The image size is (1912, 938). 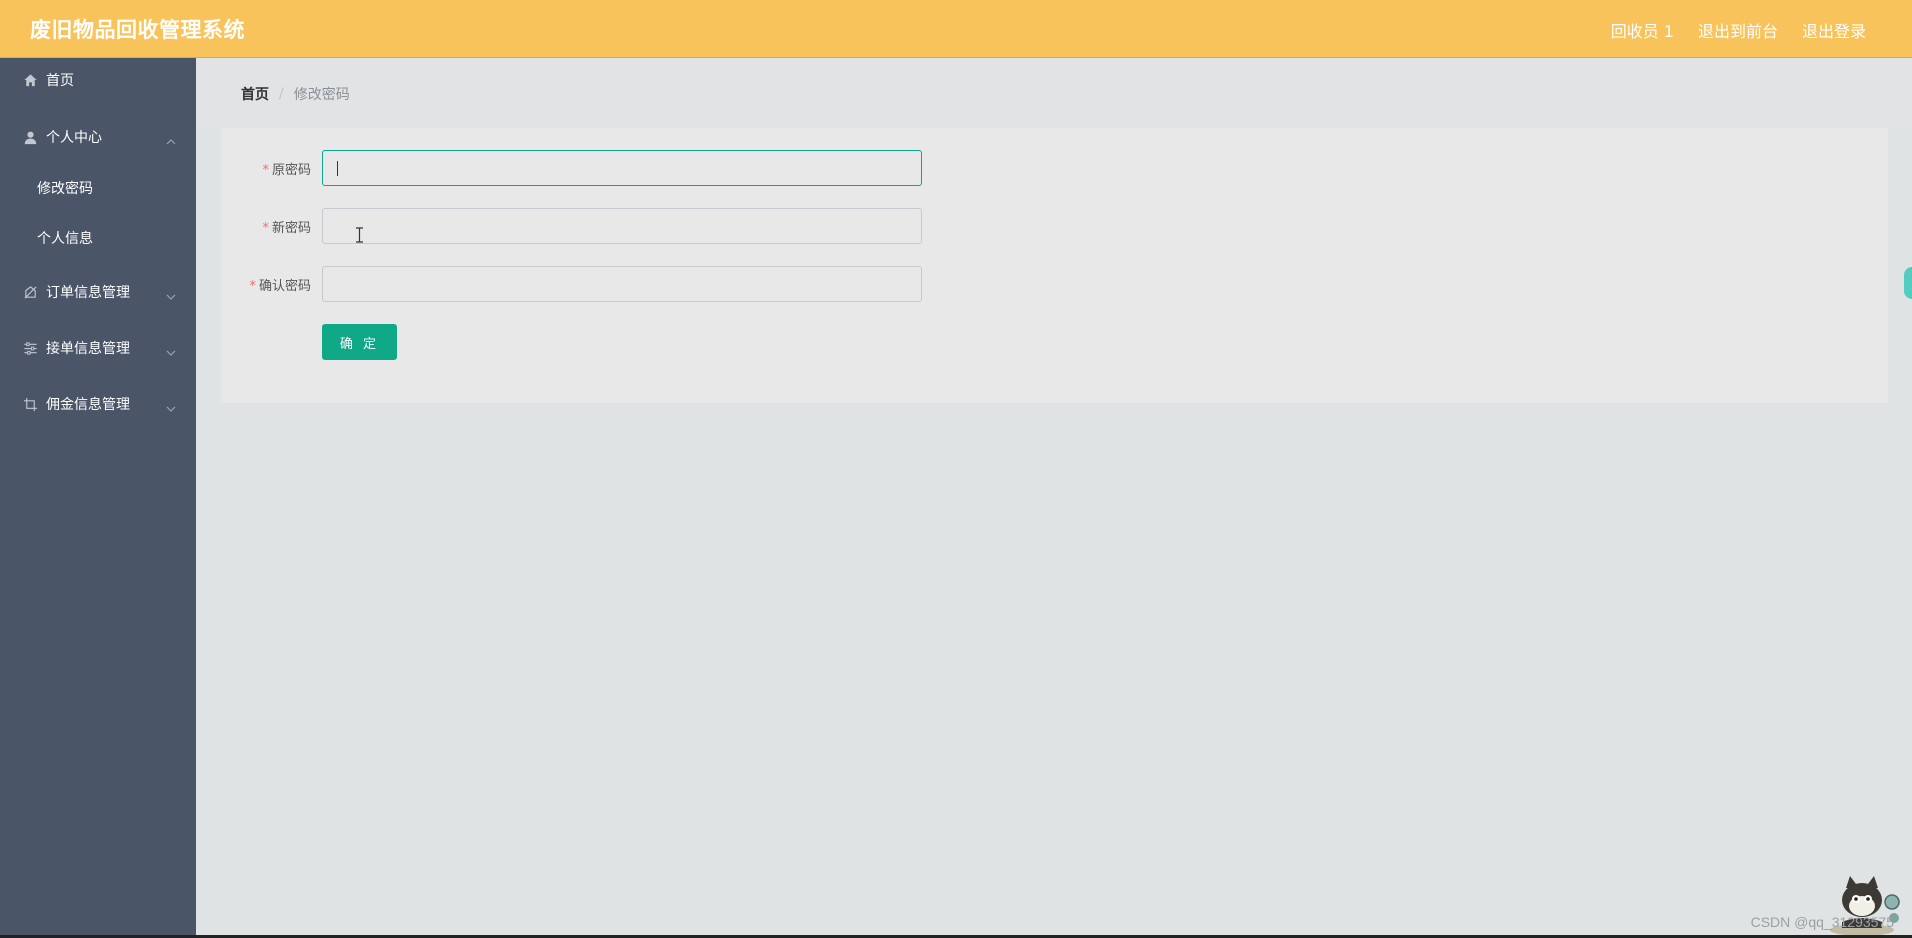 I want to click on confirm-button: 确 定, so click(x=359, y=342).